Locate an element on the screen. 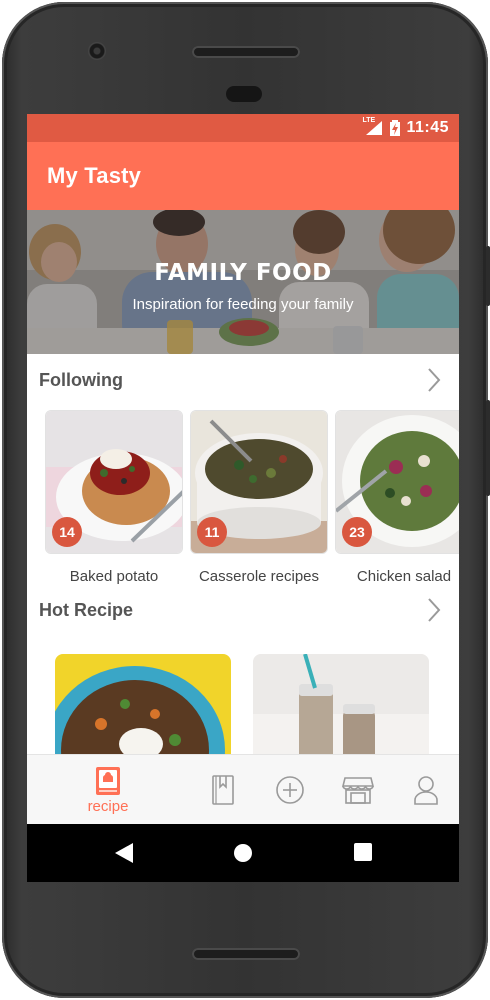 This screenshot has width=490, height=1000. nav-profile is located at coordinates (426, 790).